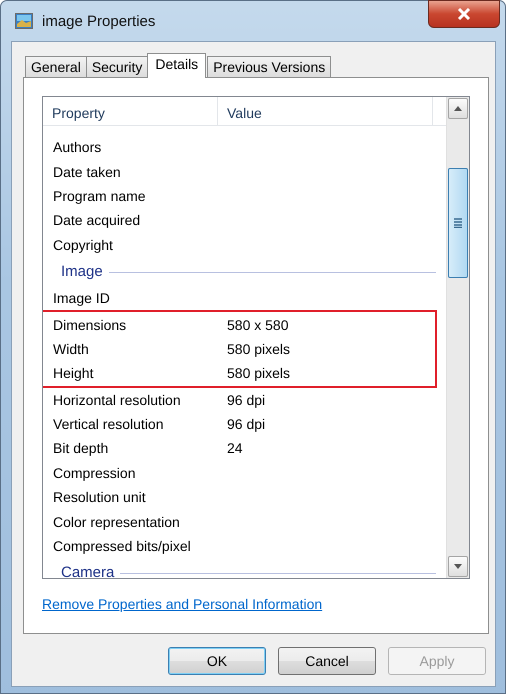  Describe the element at coordinates (99, 196) in the screenshot. I see `property-name: Program name` at that location.